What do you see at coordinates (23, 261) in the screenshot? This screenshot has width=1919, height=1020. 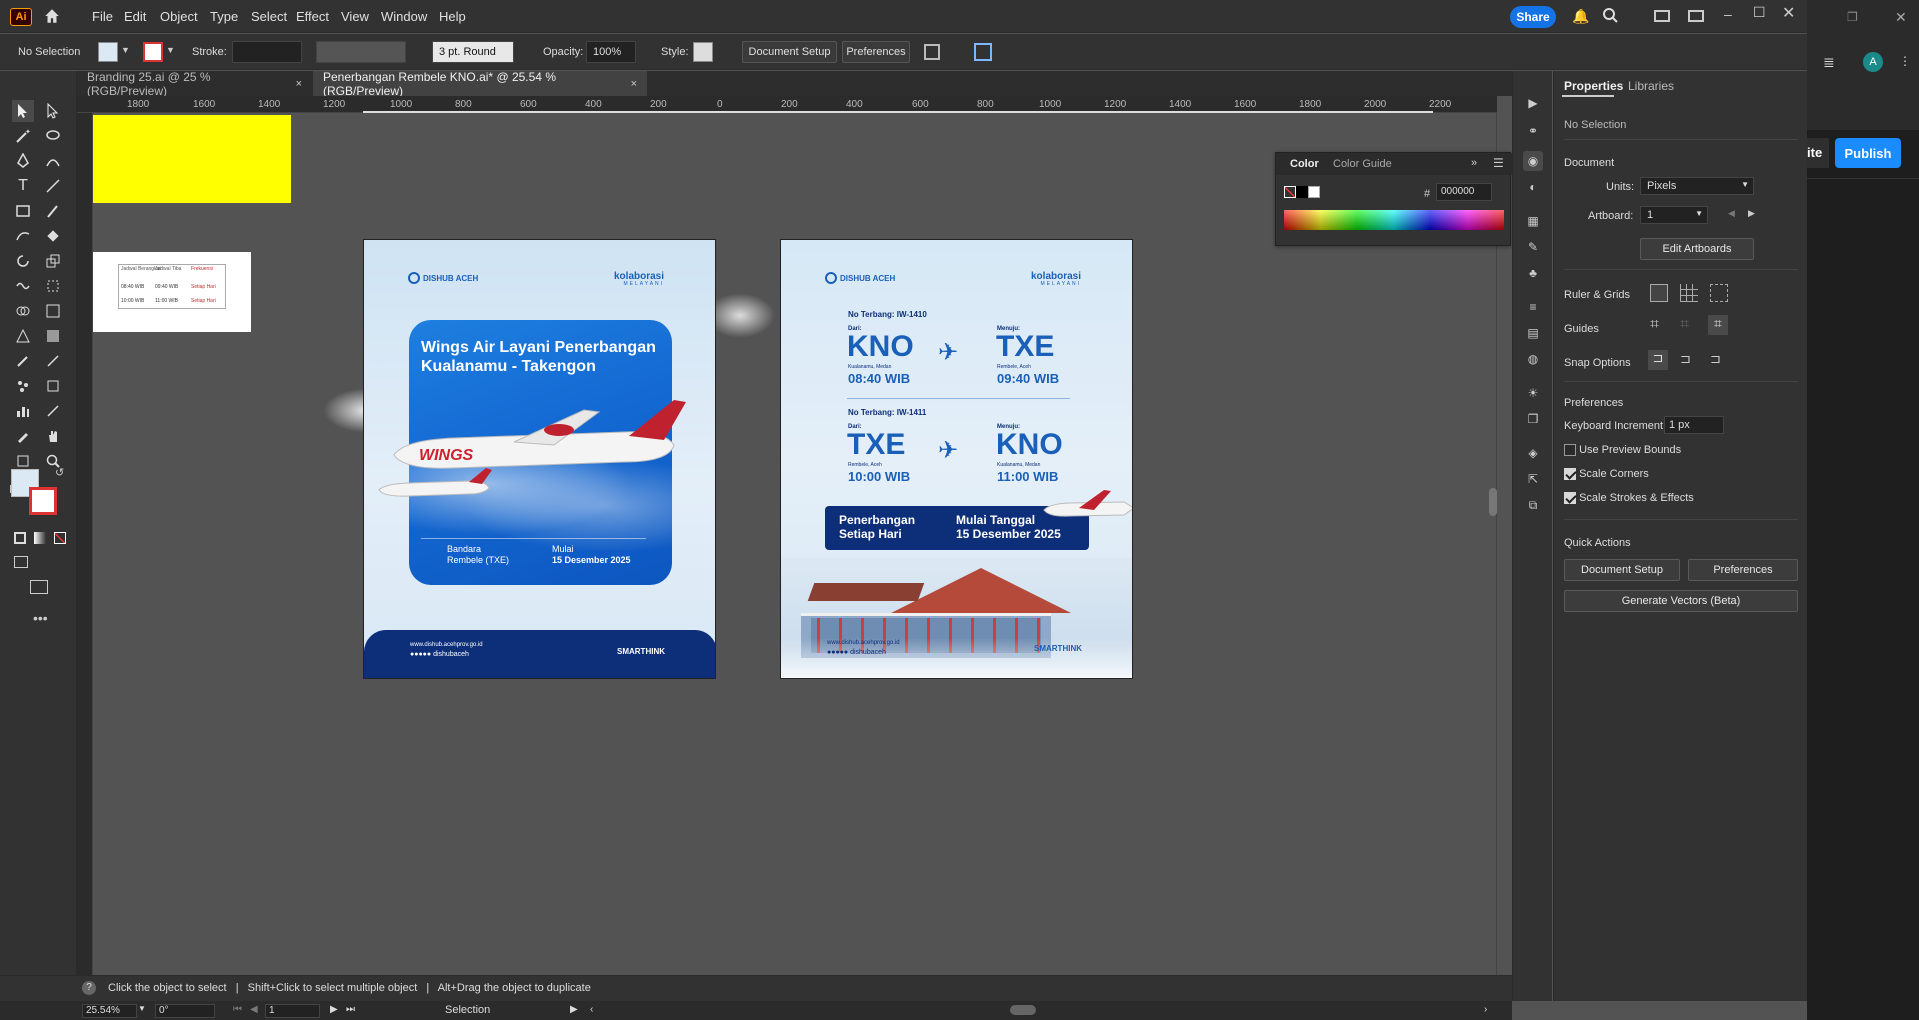 I see `rotate-tool-icon` at bounding box center [23, 261].